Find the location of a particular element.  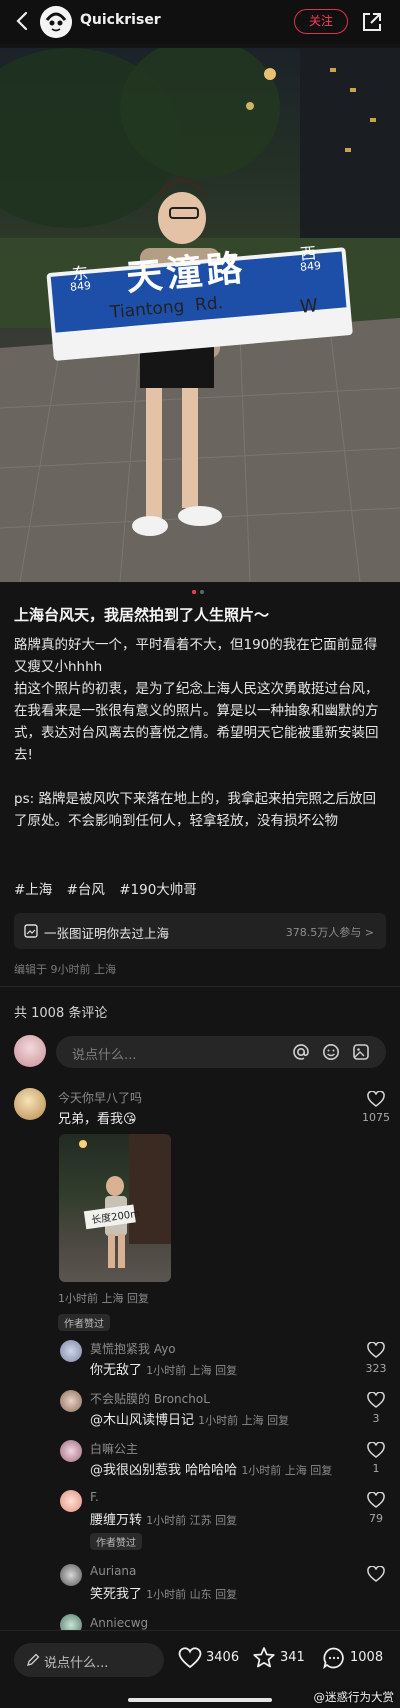

carousel-dot-active is located at coordinates (194, 592).